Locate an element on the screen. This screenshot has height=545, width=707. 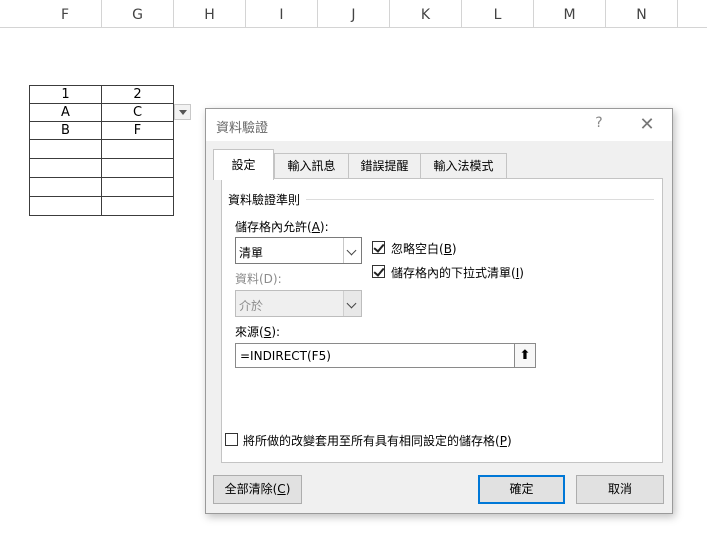
source-input-value: =INDIRECT(F5) is located at coordinates (285, 356).